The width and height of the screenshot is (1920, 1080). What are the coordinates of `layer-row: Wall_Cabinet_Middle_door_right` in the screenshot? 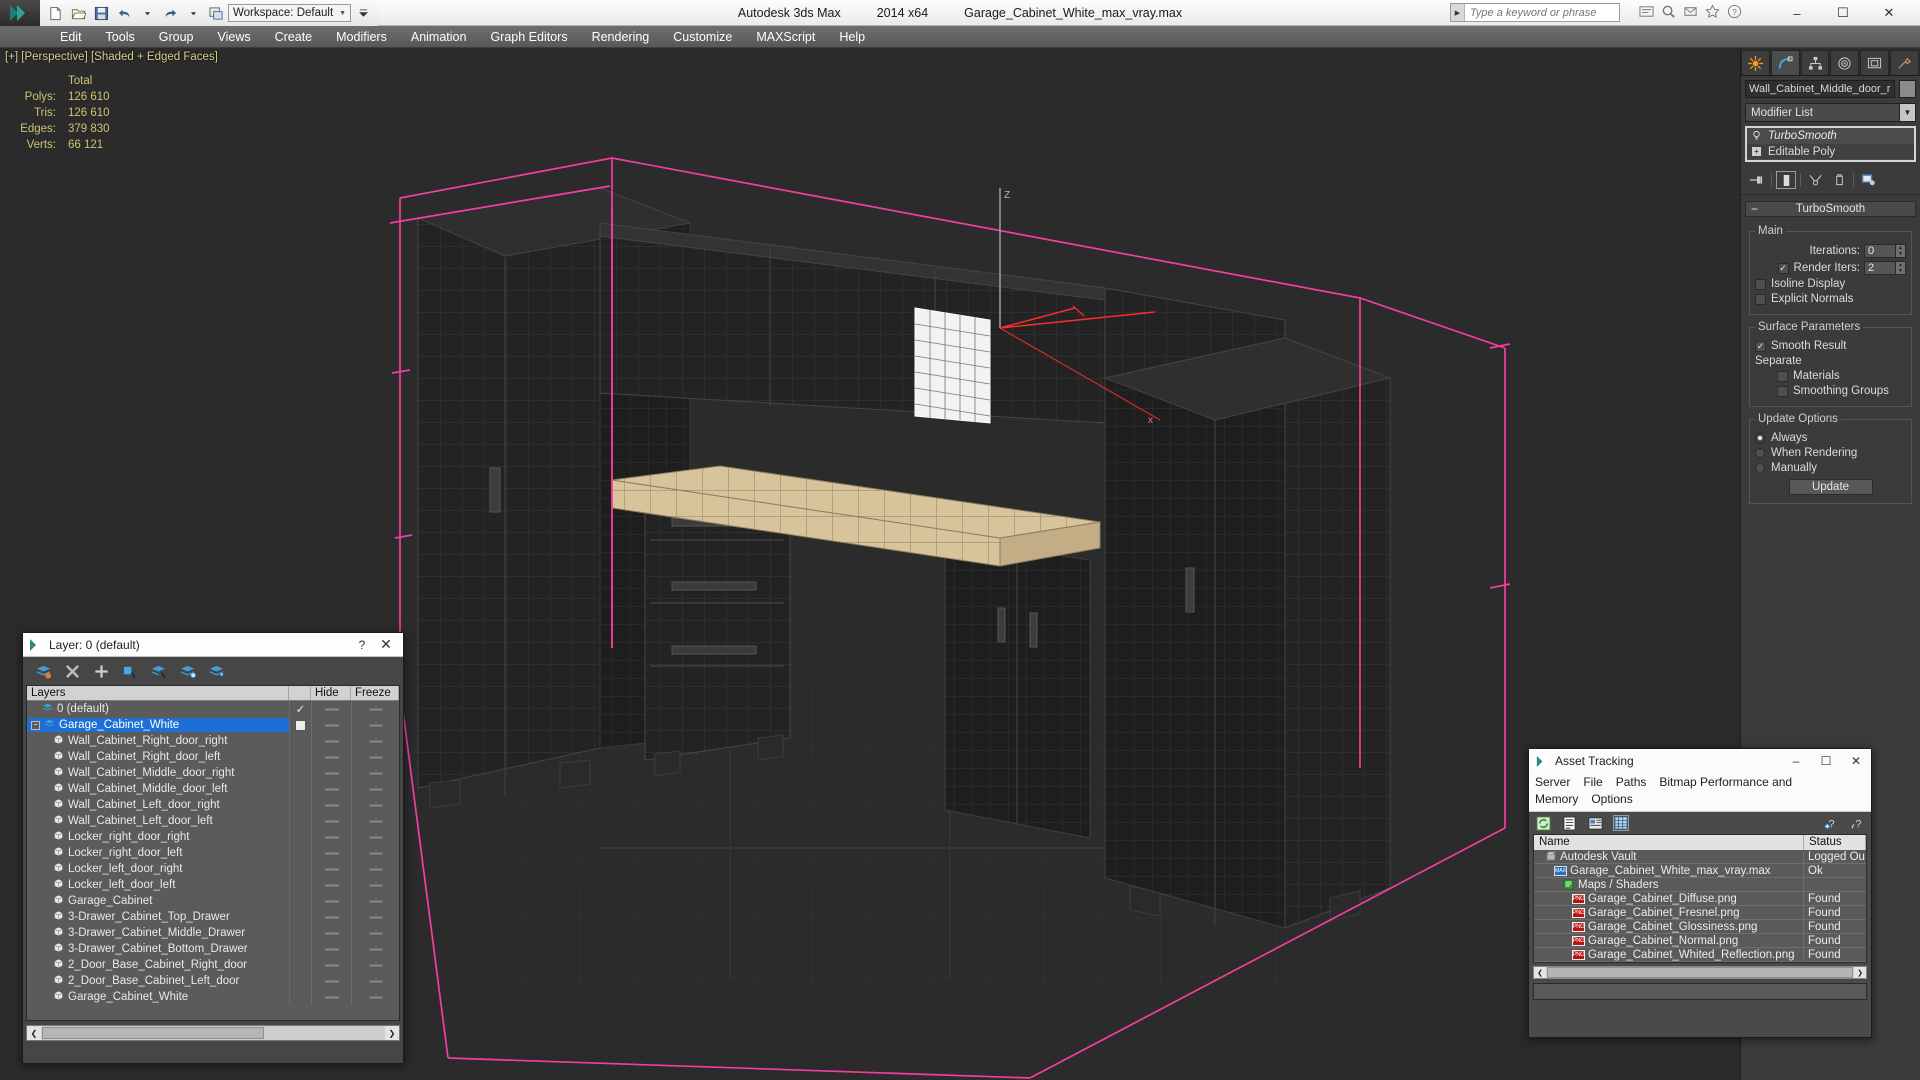 It's located at (213, 773).